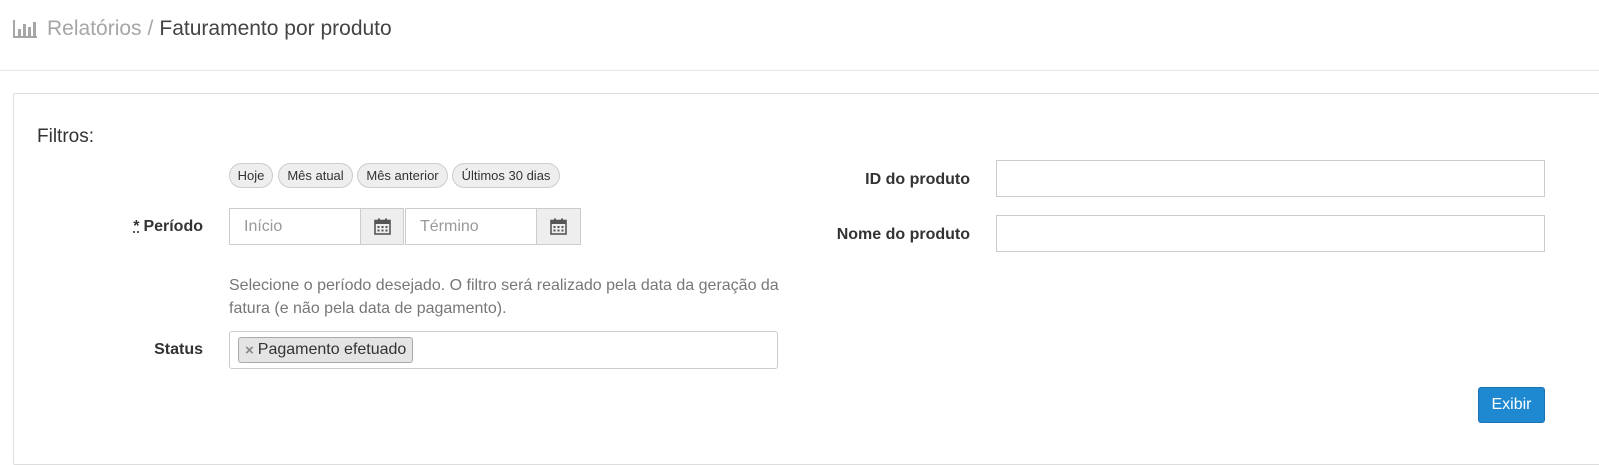 This screenshot has height=465, width=1599. What do you see at coordinates (506, 175) in the screenshot?
I see `quick-range-last-30-days-button: Últimos 30 dias` at bounding box center [506, 175].